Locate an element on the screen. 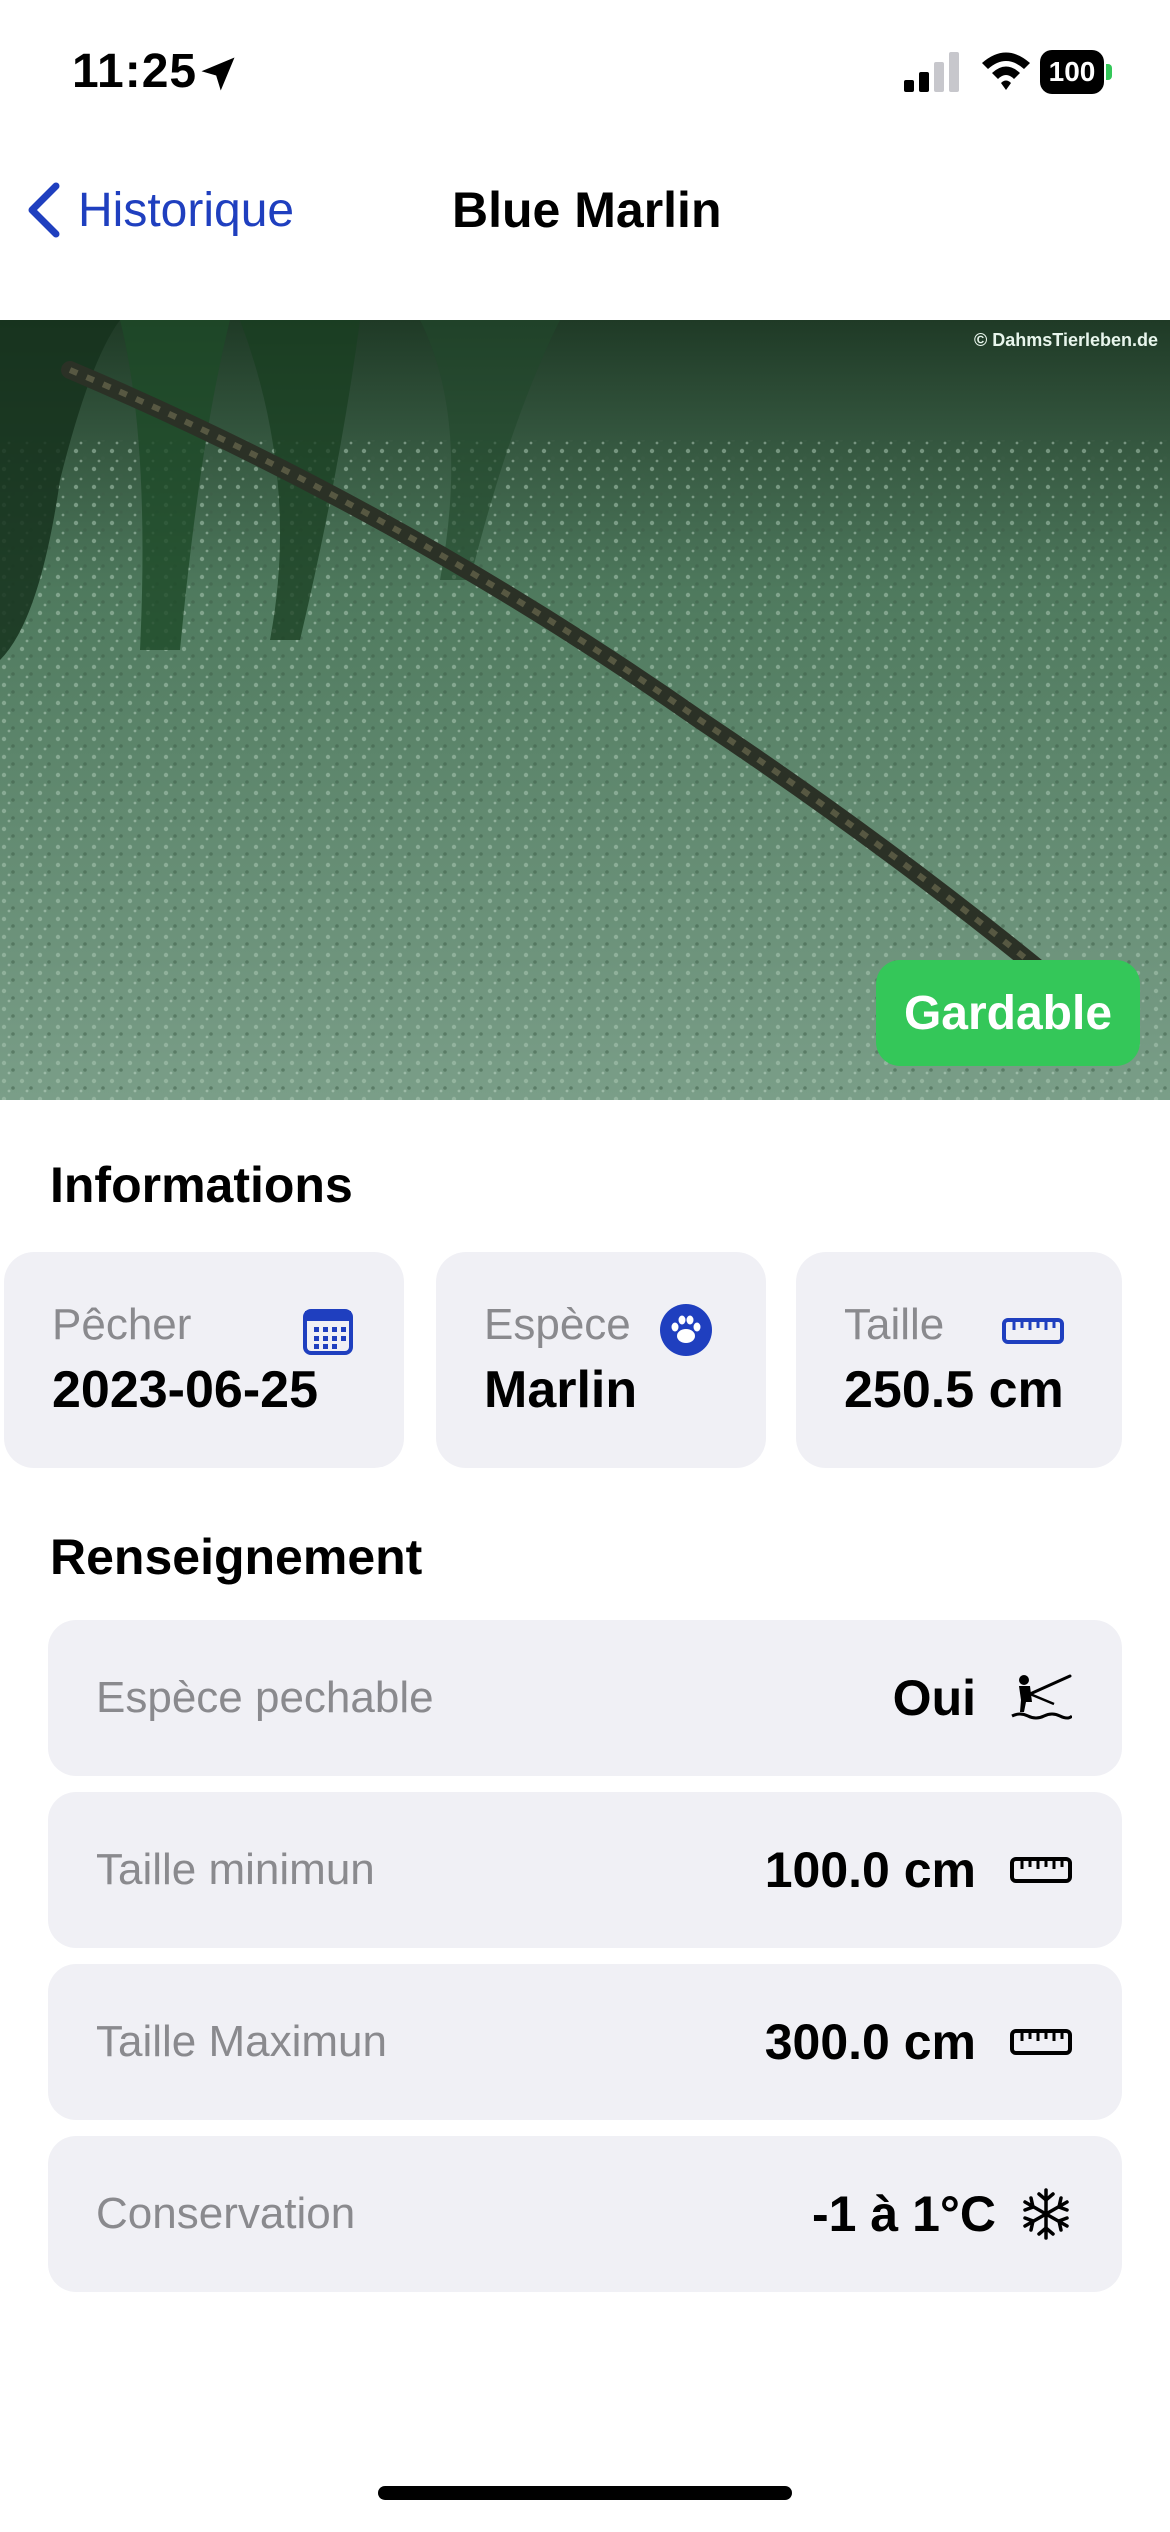 This screenshot has height=2532, width=1170. info-card-value: 2023-06-25 is located at coordinates (185, 1390).